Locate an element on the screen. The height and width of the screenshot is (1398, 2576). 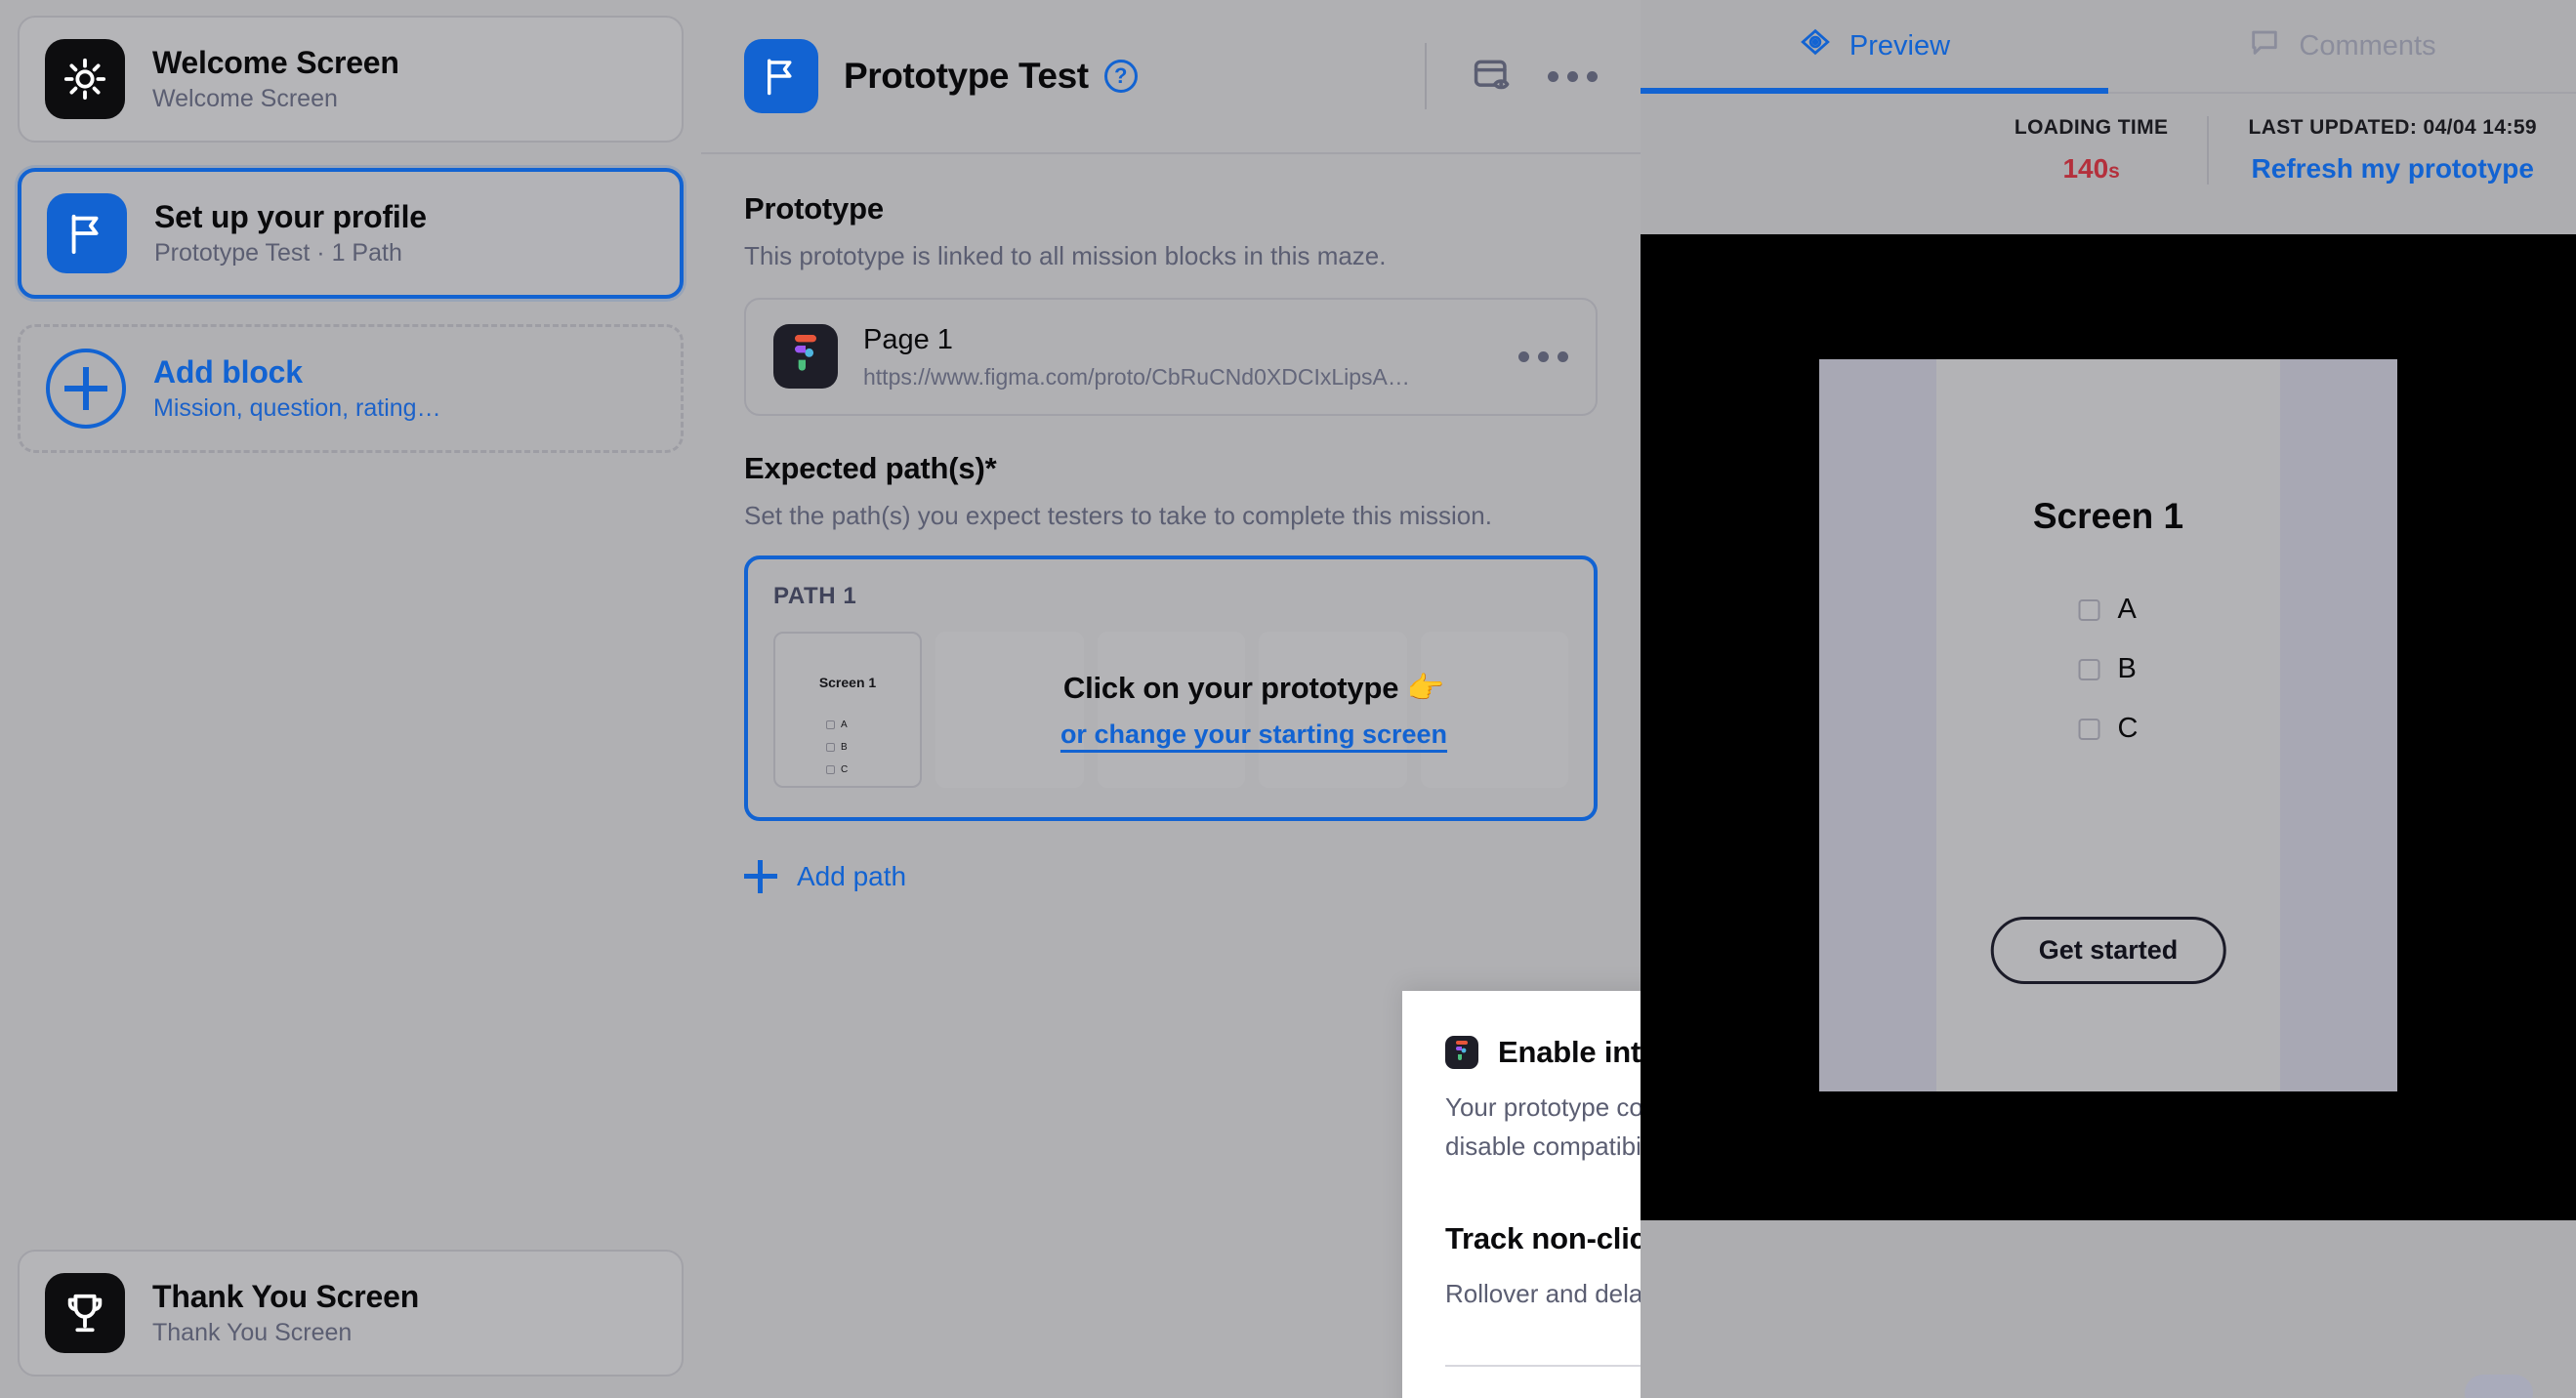
screen-left-band is located at coordinates (1877, 725).